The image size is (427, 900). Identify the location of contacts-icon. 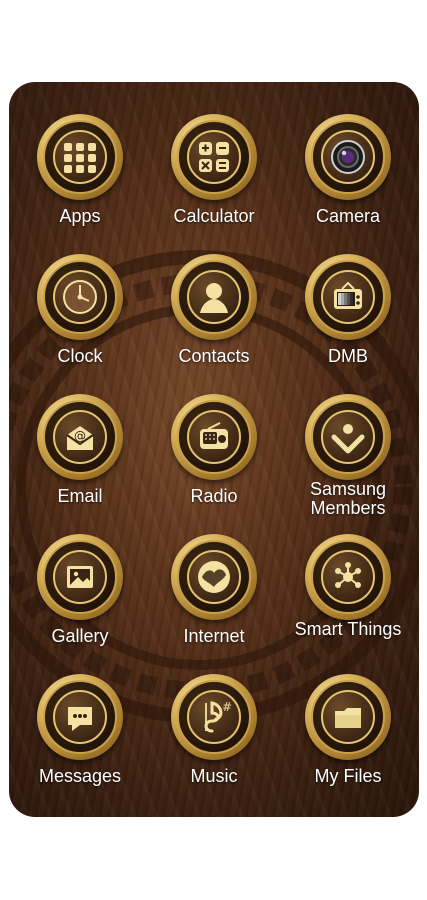
(214, 297).